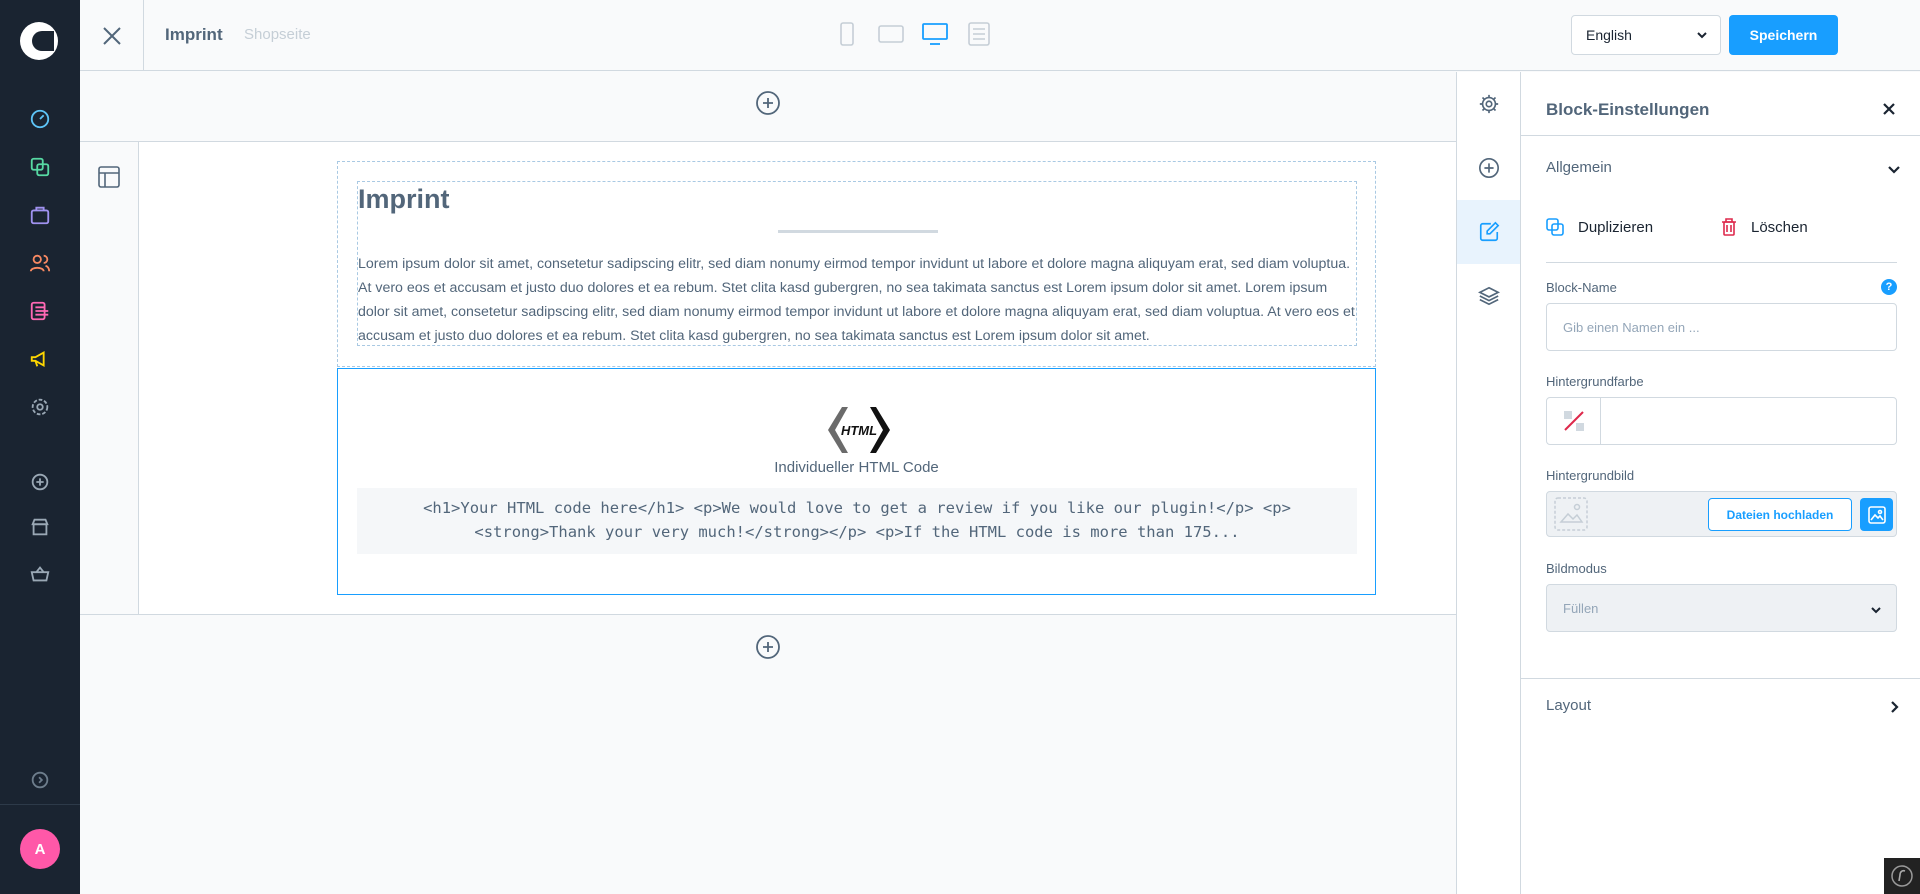 This screenshot has width=1920, height=894. What do you see at coordinates (1721, 421) in the screenshot?
I see `bg-color-input` at bounding box center [1721, 421].